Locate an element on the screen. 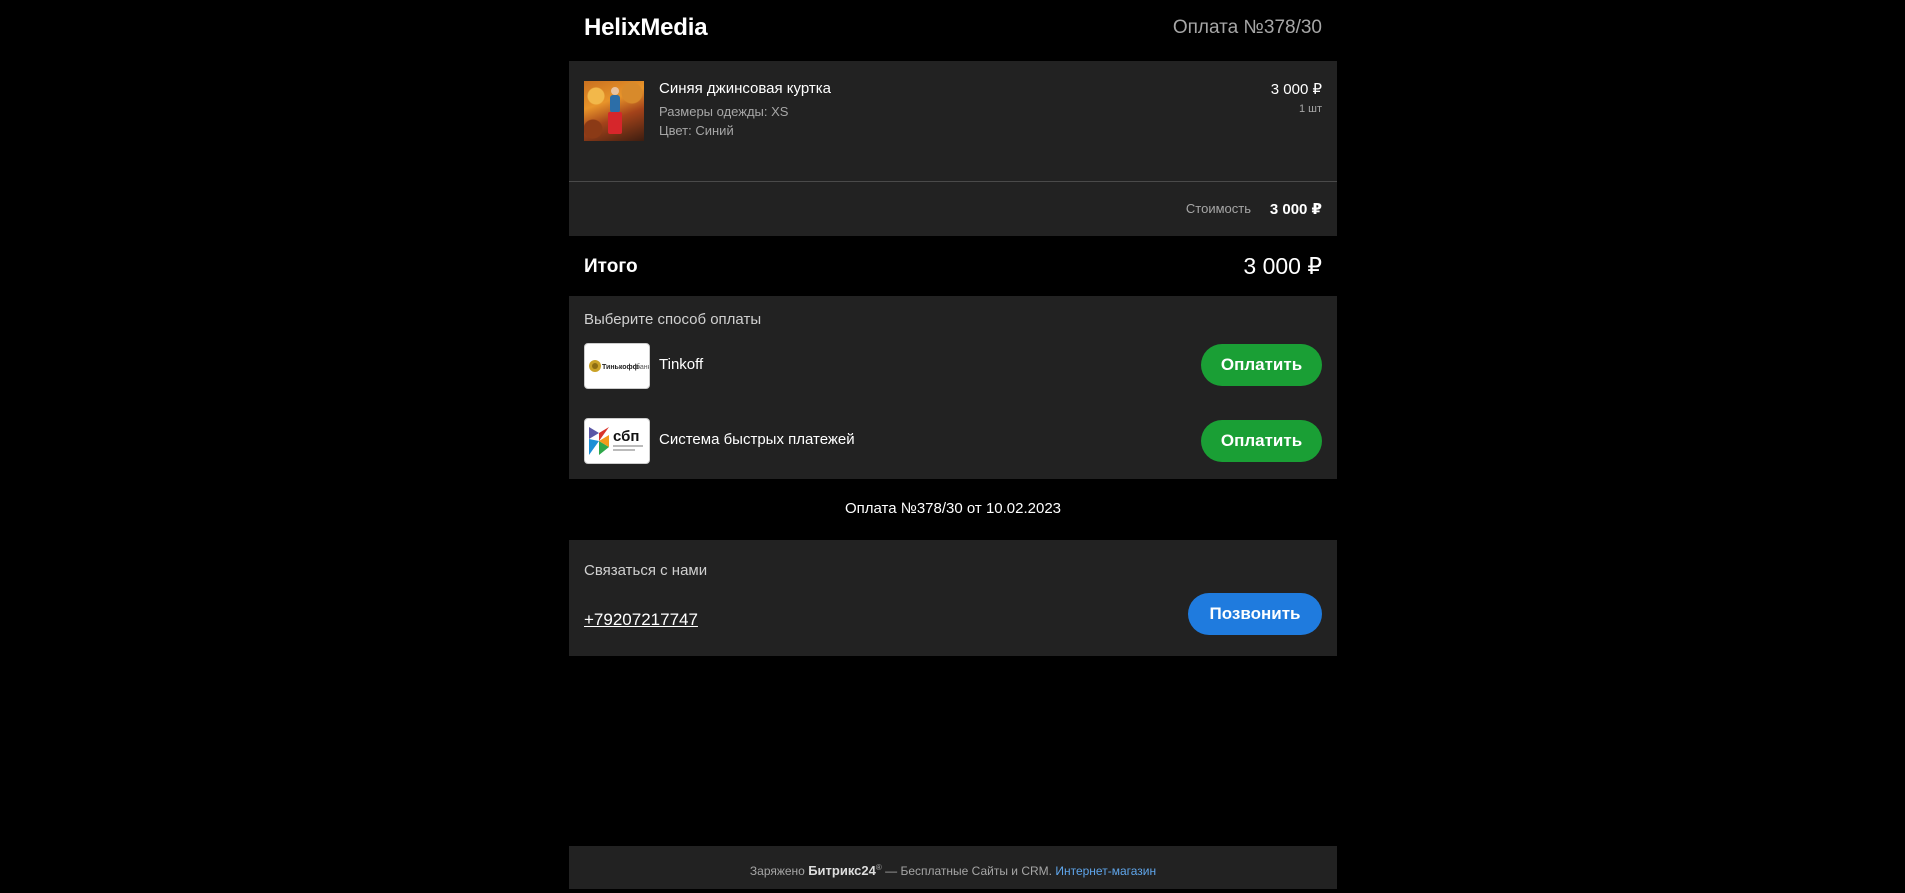  payment-methods-title: Выберите способ оплаты is located at coordinates (673, 319).